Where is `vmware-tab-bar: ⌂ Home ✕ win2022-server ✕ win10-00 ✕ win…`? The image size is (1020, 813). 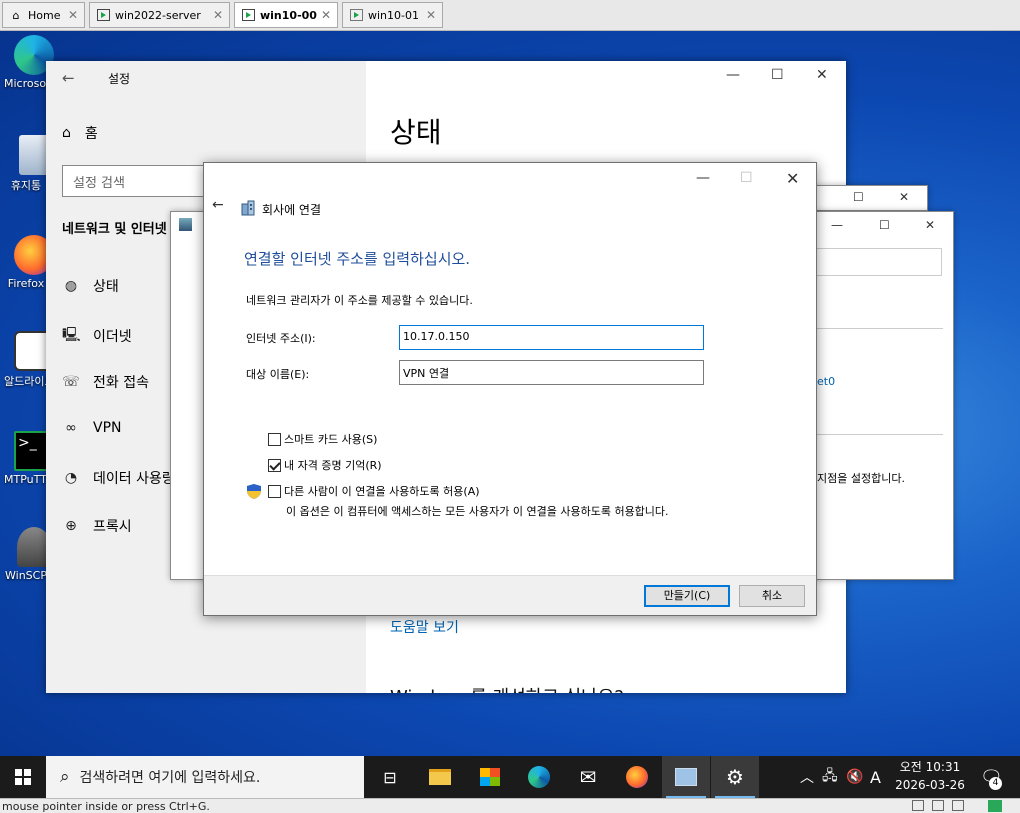 vmware-tab-bar: ⌂ Home ✕ win2022-server ✕ win10-00 ✕ win… is located at coordinates (510, 15).